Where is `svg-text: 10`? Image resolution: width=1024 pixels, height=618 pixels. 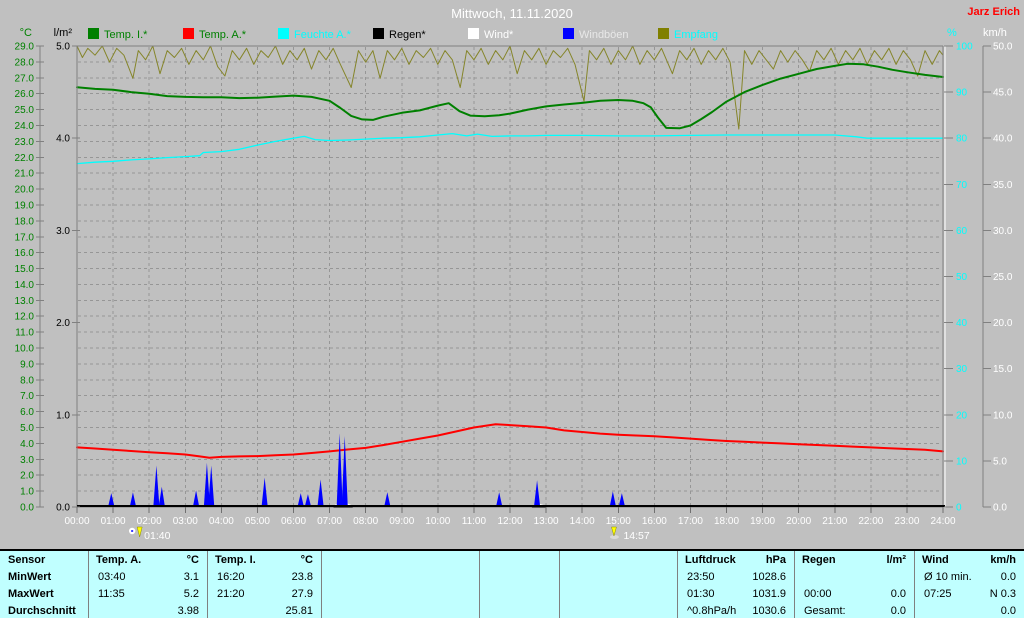
svg-text: 10 is located at coordinates (962, 461).